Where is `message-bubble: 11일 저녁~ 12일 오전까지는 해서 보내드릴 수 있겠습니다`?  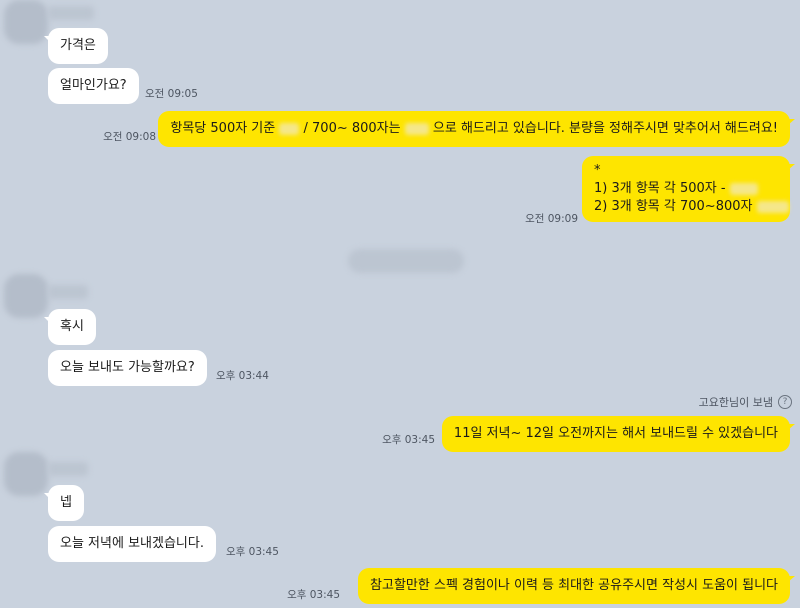 message-bubble: 11일 저녁~ 12일 오전까지는 해서 보내드릴 수 있겠습니다 is located at coordinates (618, 434).